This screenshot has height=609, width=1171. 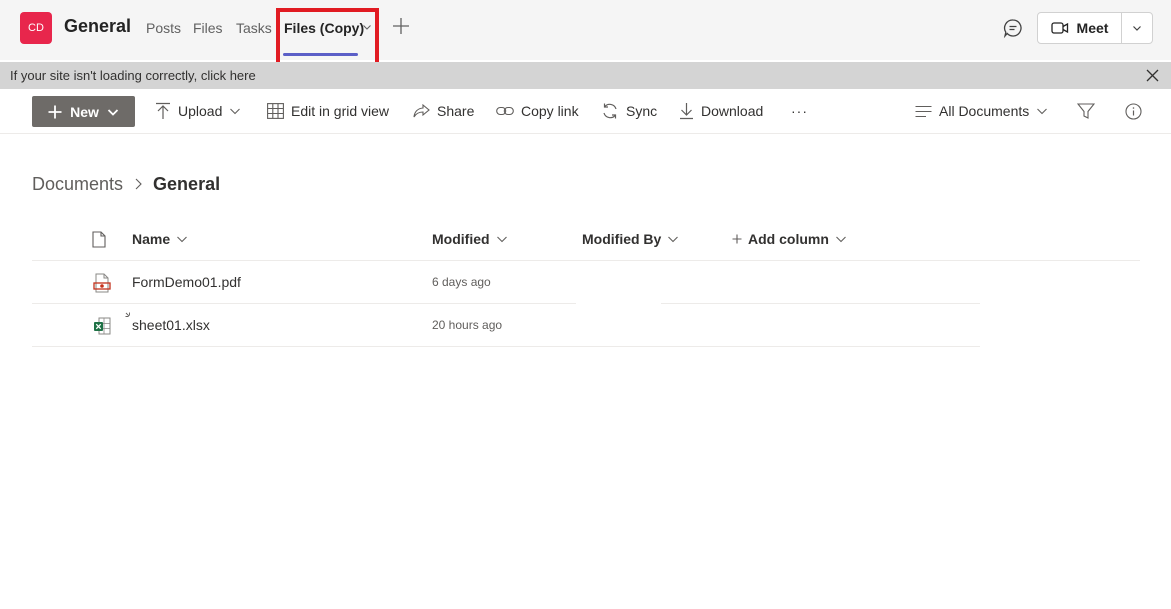 What do you see at coordinates (102, 283) in the screenshot?
I see `pdf-file-icon` at bounding box center [102, 283].